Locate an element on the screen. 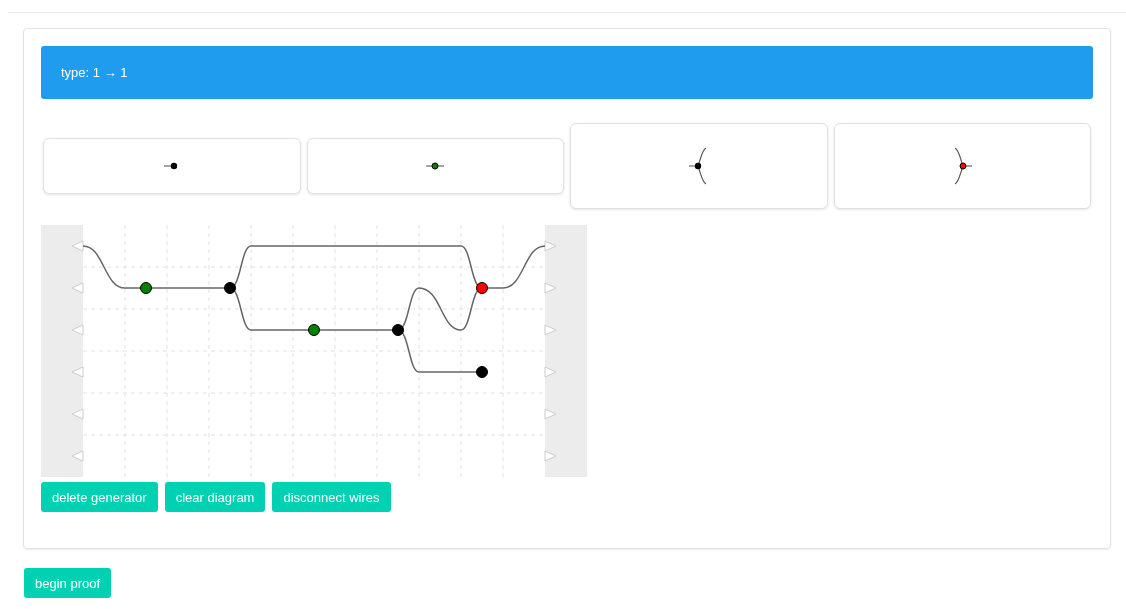  type-label: type: 1 → 1 is located at coordinates (94, 72).